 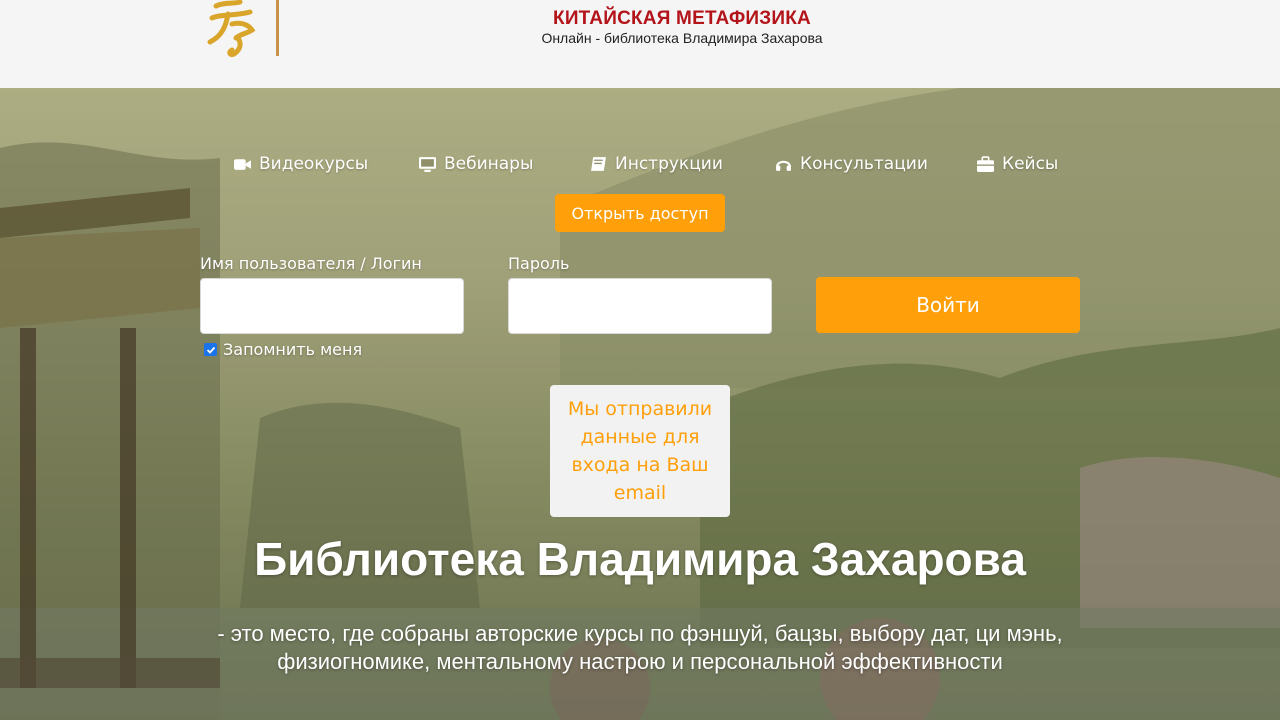 I want to click on nav-item-webinars: Вебинары, so click(x=476, y=164).